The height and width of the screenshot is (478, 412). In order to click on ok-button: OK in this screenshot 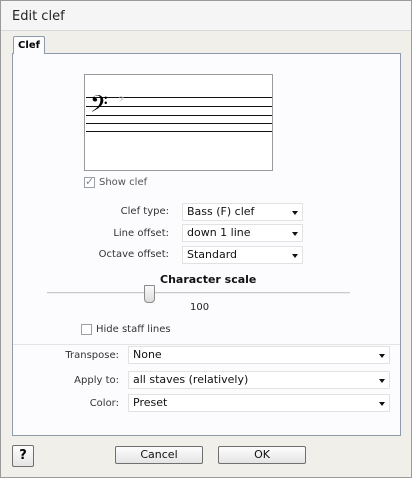, I will do `click(262, 455)`.